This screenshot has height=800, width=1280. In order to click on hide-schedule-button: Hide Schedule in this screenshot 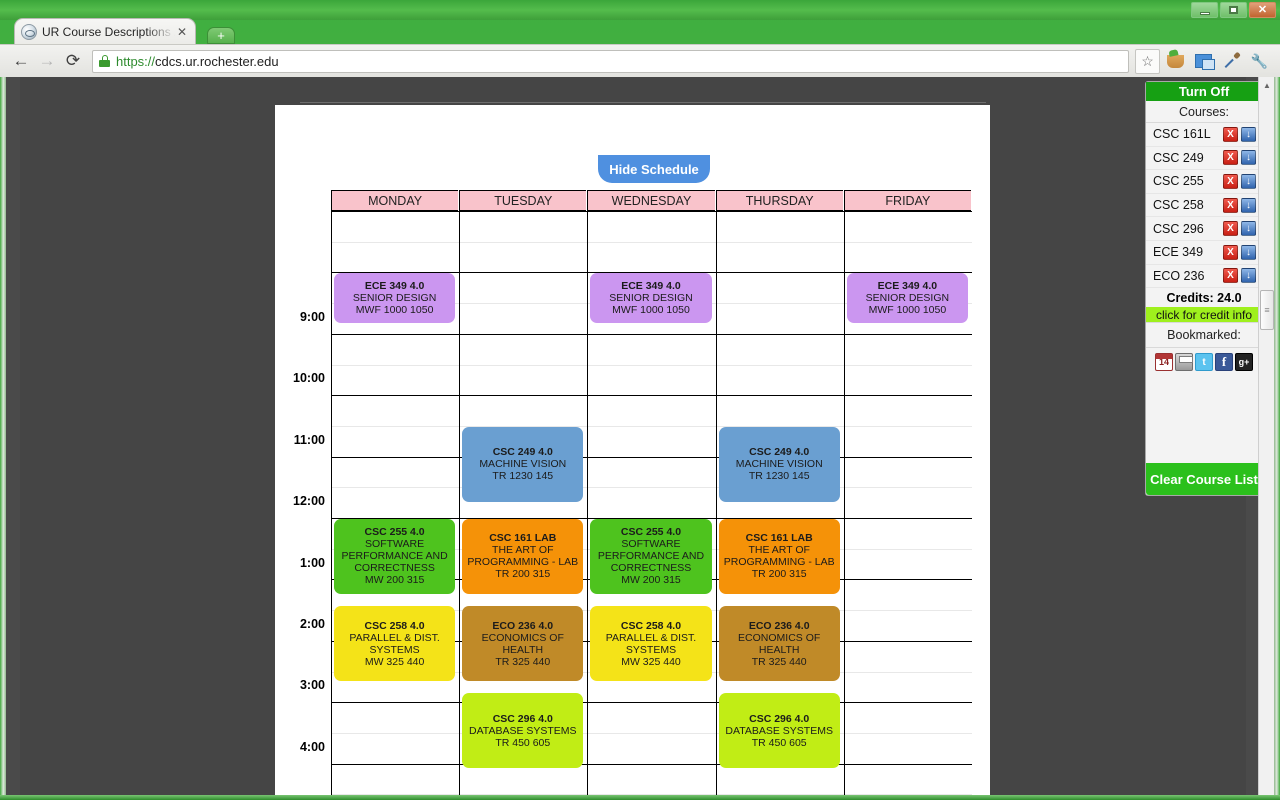, I will do `click(654, 169)`.